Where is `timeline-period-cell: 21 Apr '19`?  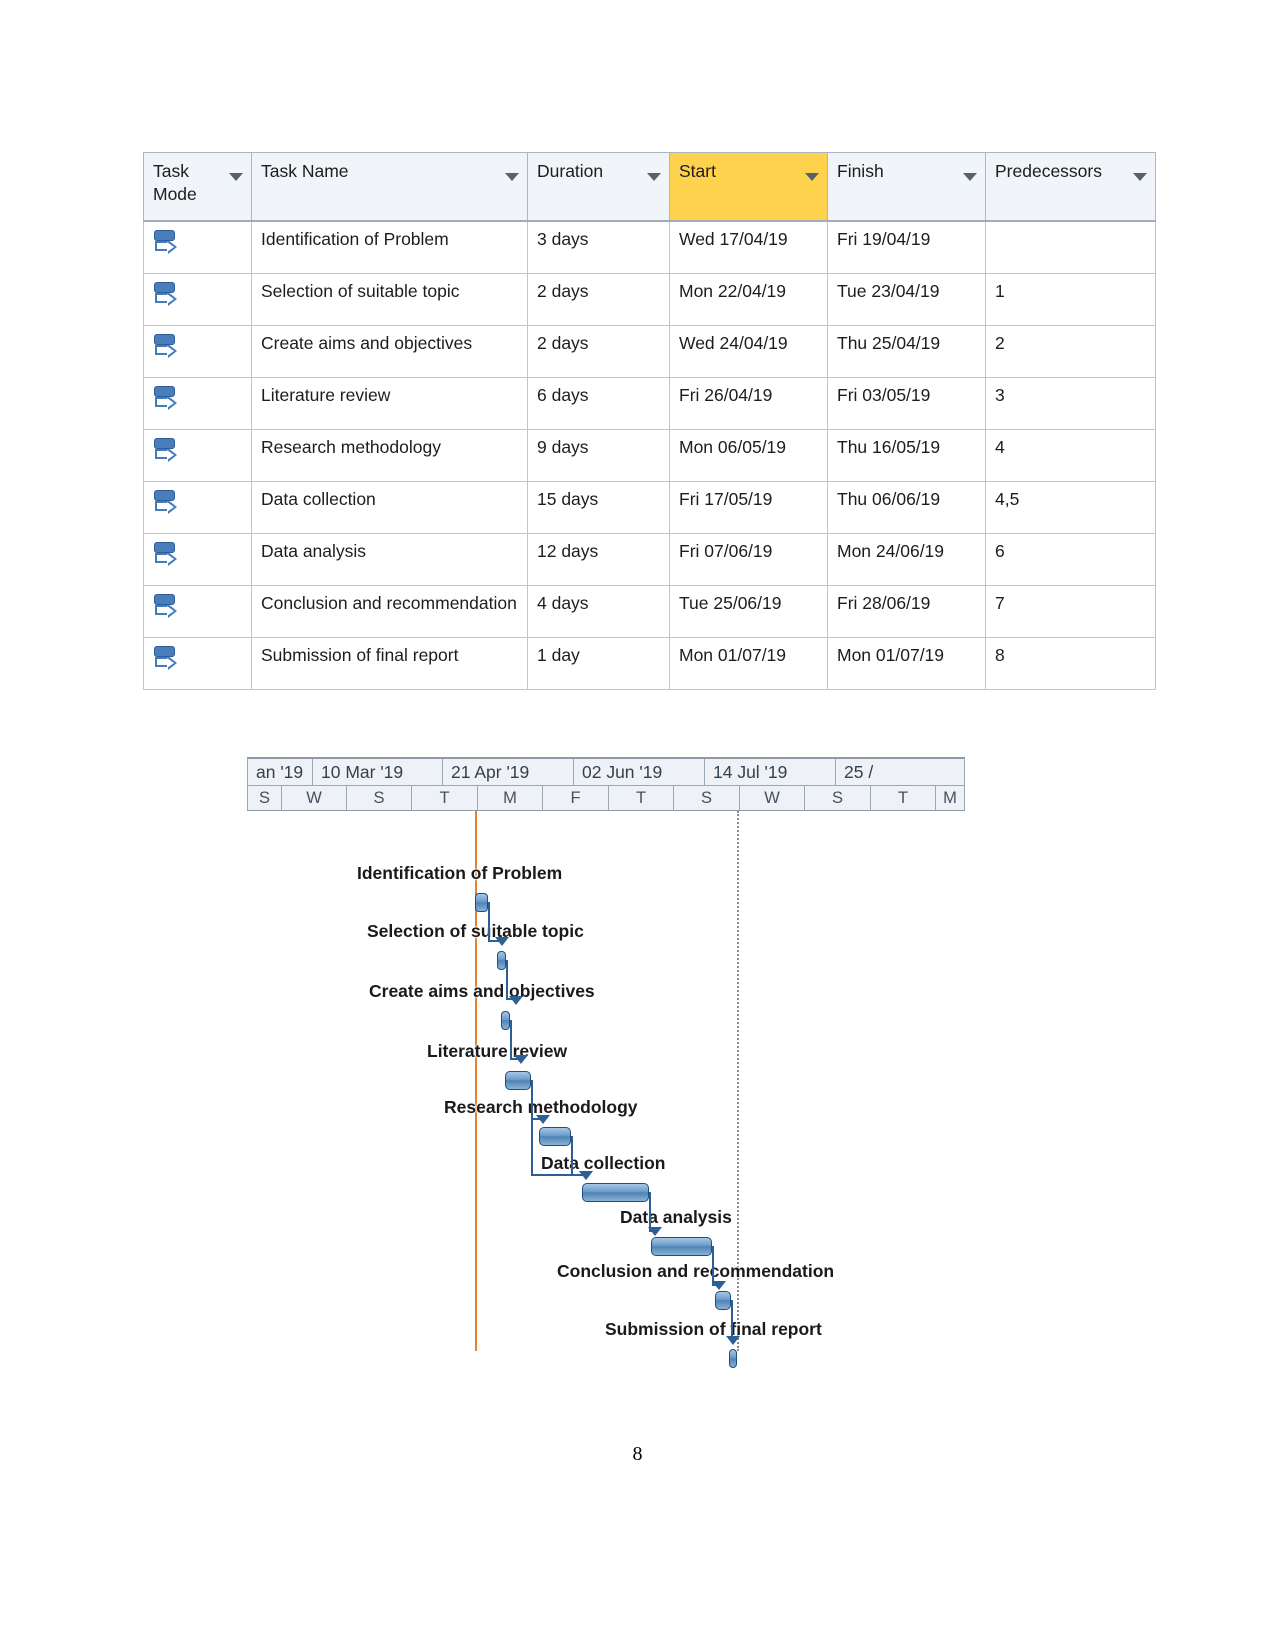
timeline-period-cell: 21 Apr '19 is located at coordinates (508, 772).